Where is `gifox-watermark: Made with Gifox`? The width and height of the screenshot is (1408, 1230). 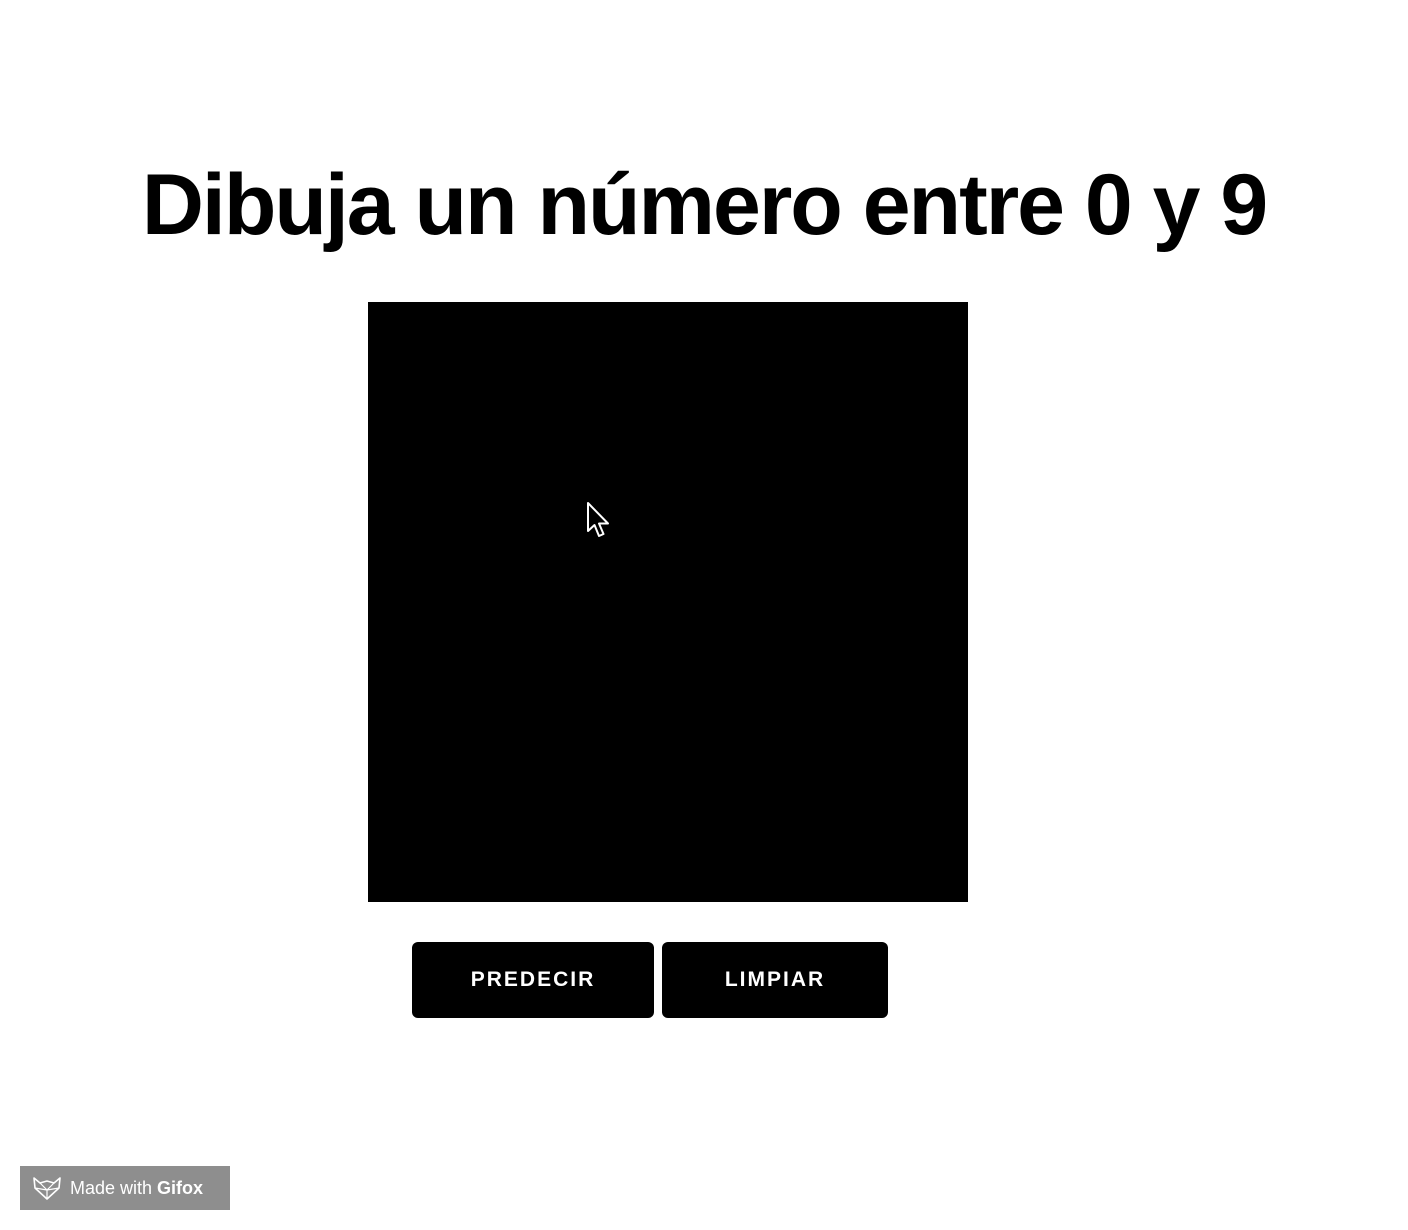
gifox-watermark: Made with Gifox is located at coordinates (125, 1188).